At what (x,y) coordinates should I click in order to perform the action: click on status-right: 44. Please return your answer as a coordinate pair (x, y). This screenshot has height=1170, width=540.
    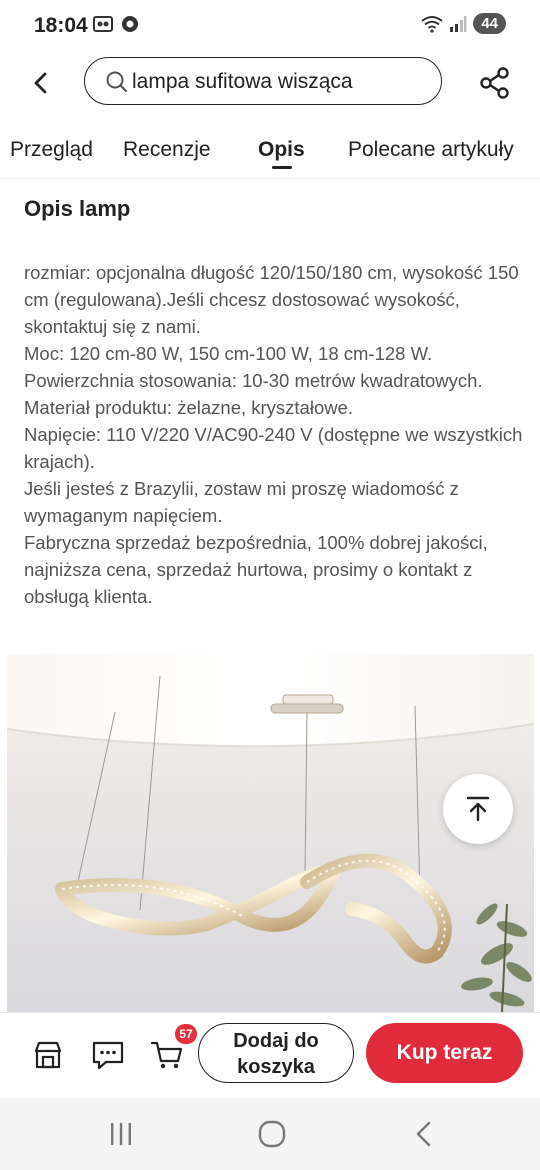
    Looking at the image, I should click on (463, 23).